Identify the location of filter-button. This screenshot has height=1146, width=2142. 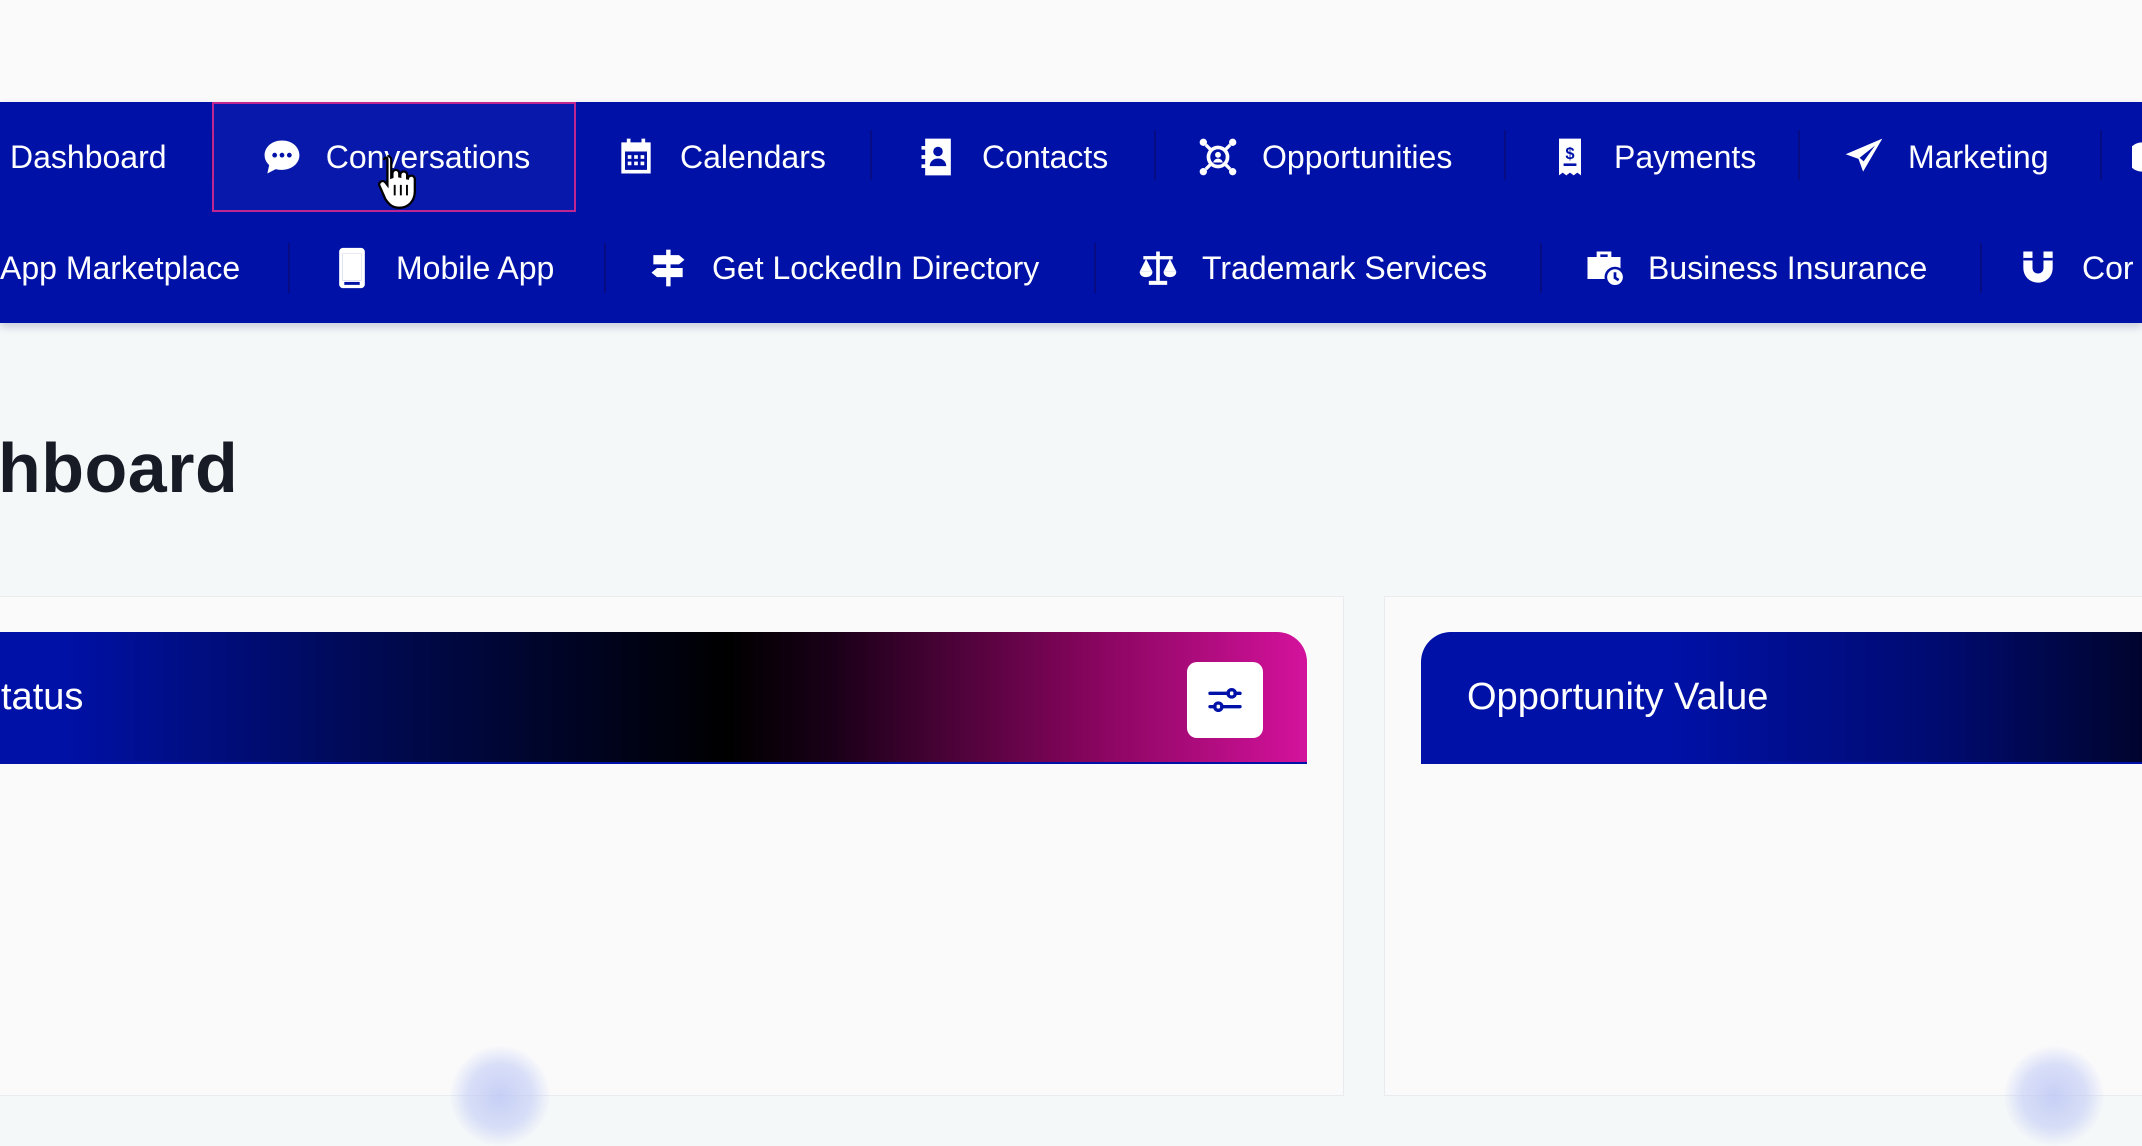
(1225, 700).